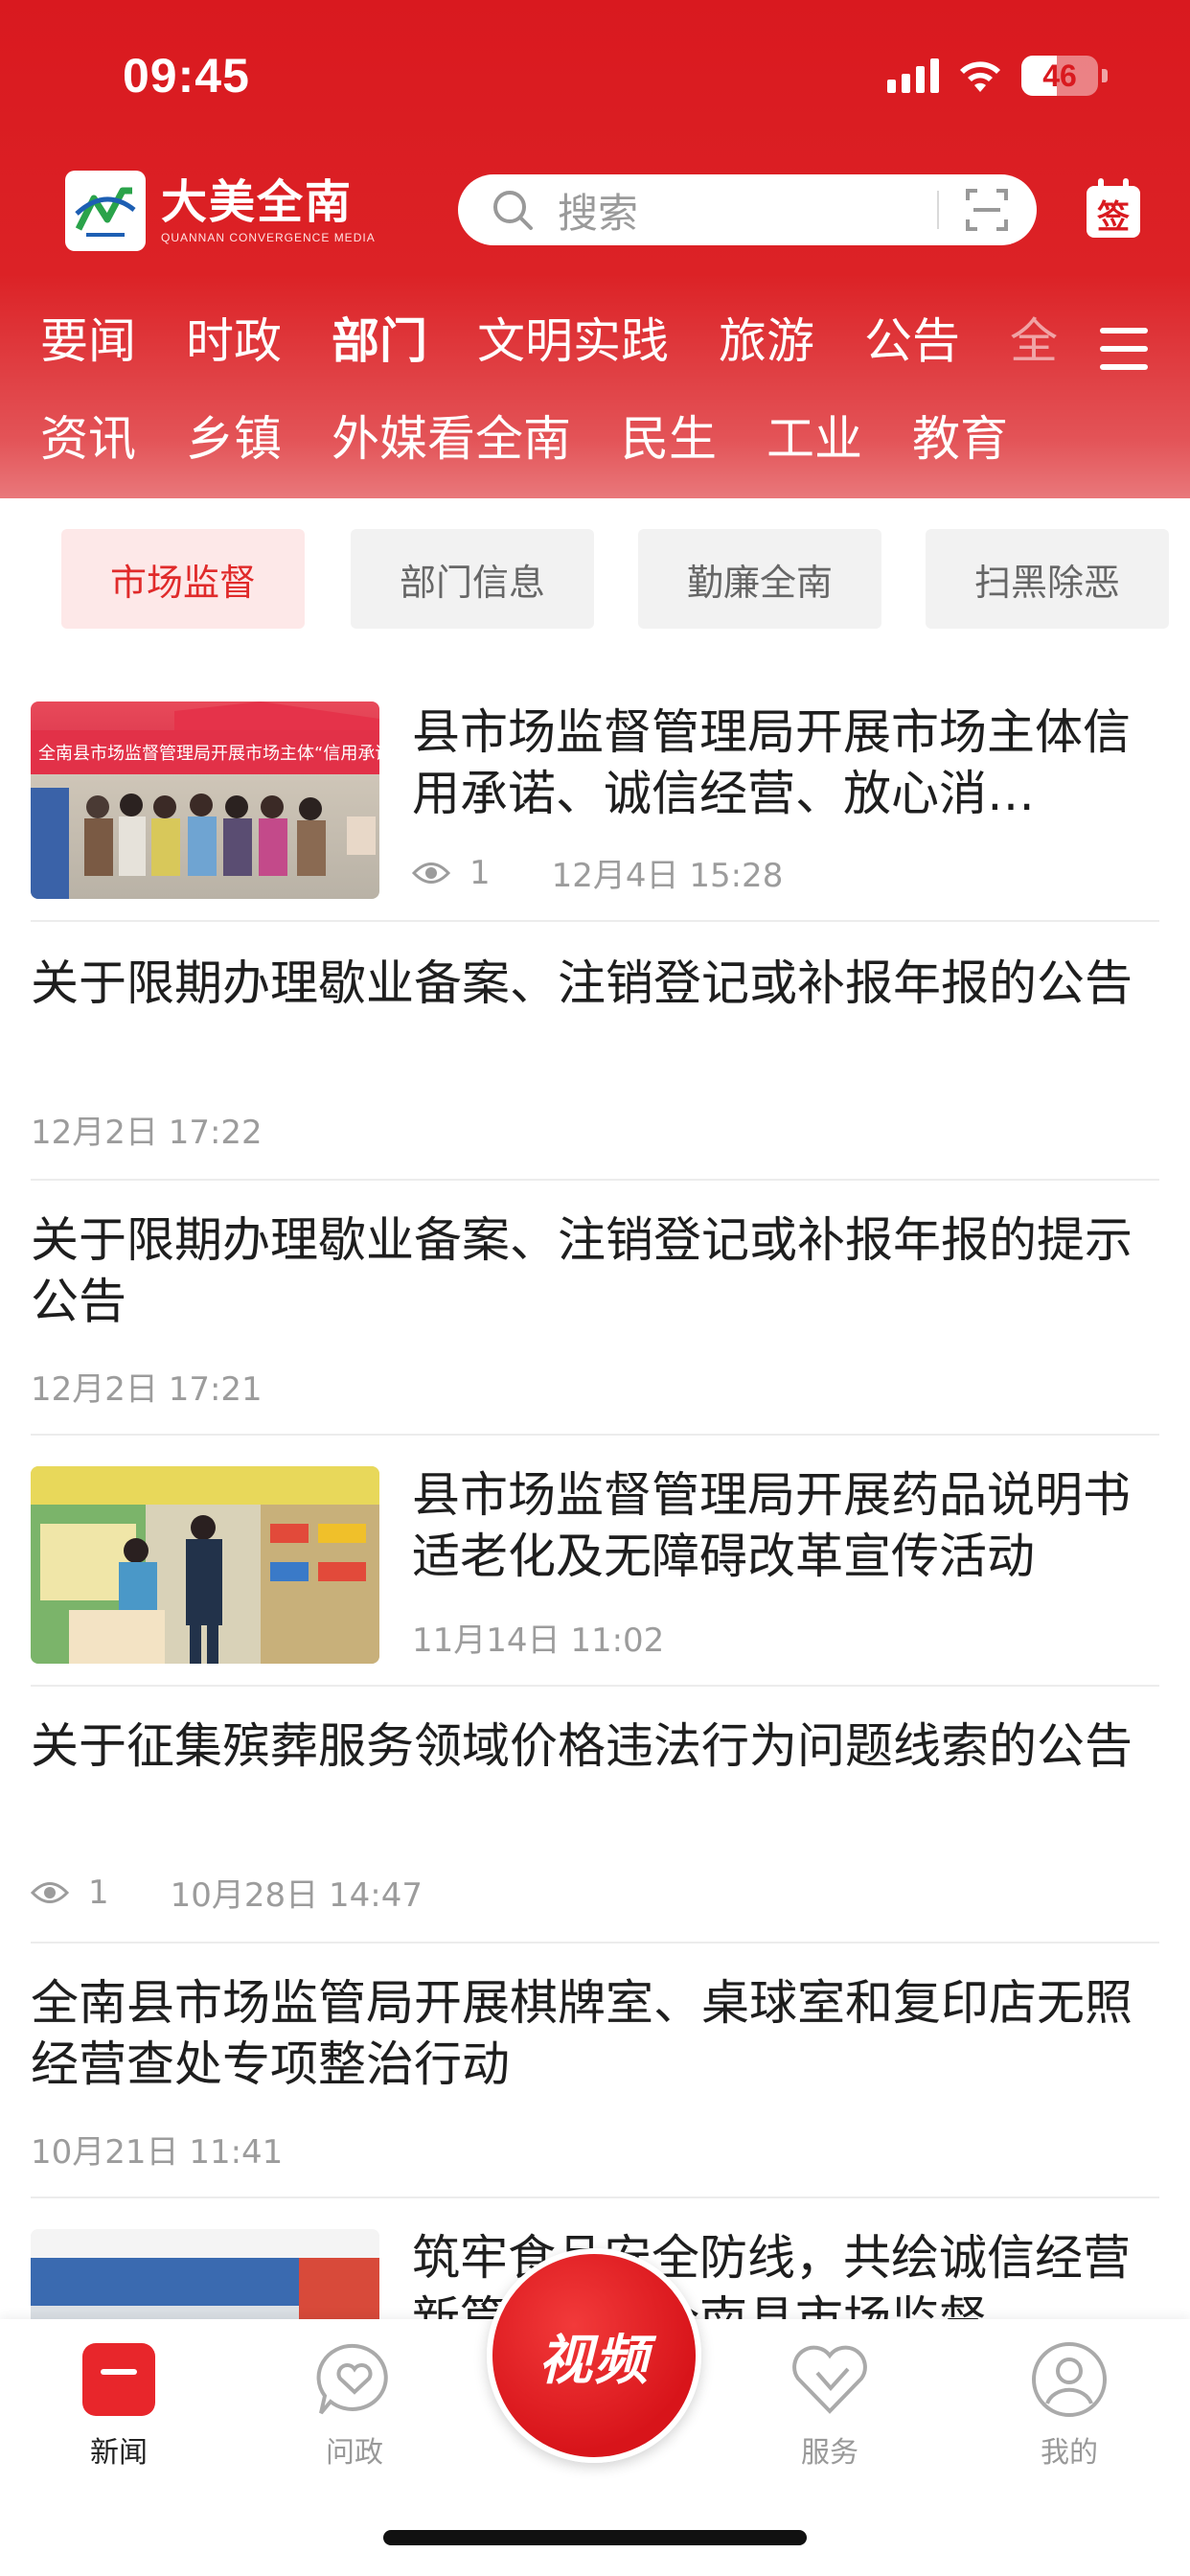 The image size is (1190, 2576). I want to click on wifi-icon, so click(980, 76).